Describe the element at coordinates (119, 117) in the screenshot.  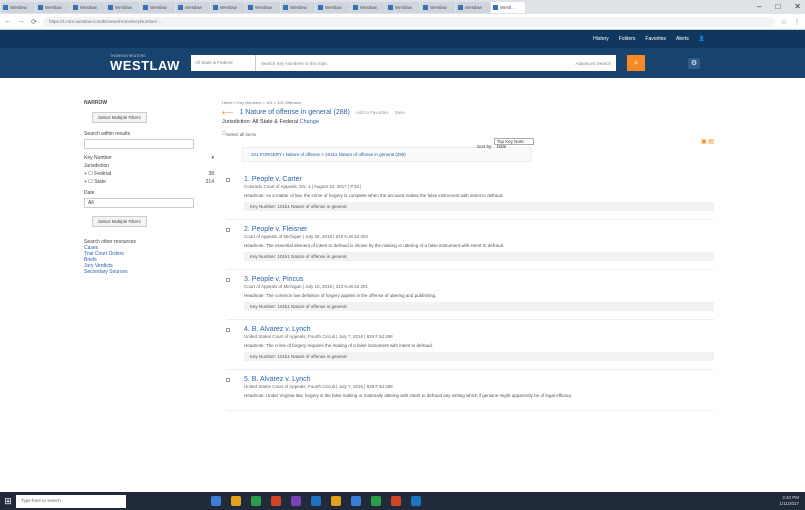
I see `select-multiple-filters-button: Select Multiple Filters` at that location.